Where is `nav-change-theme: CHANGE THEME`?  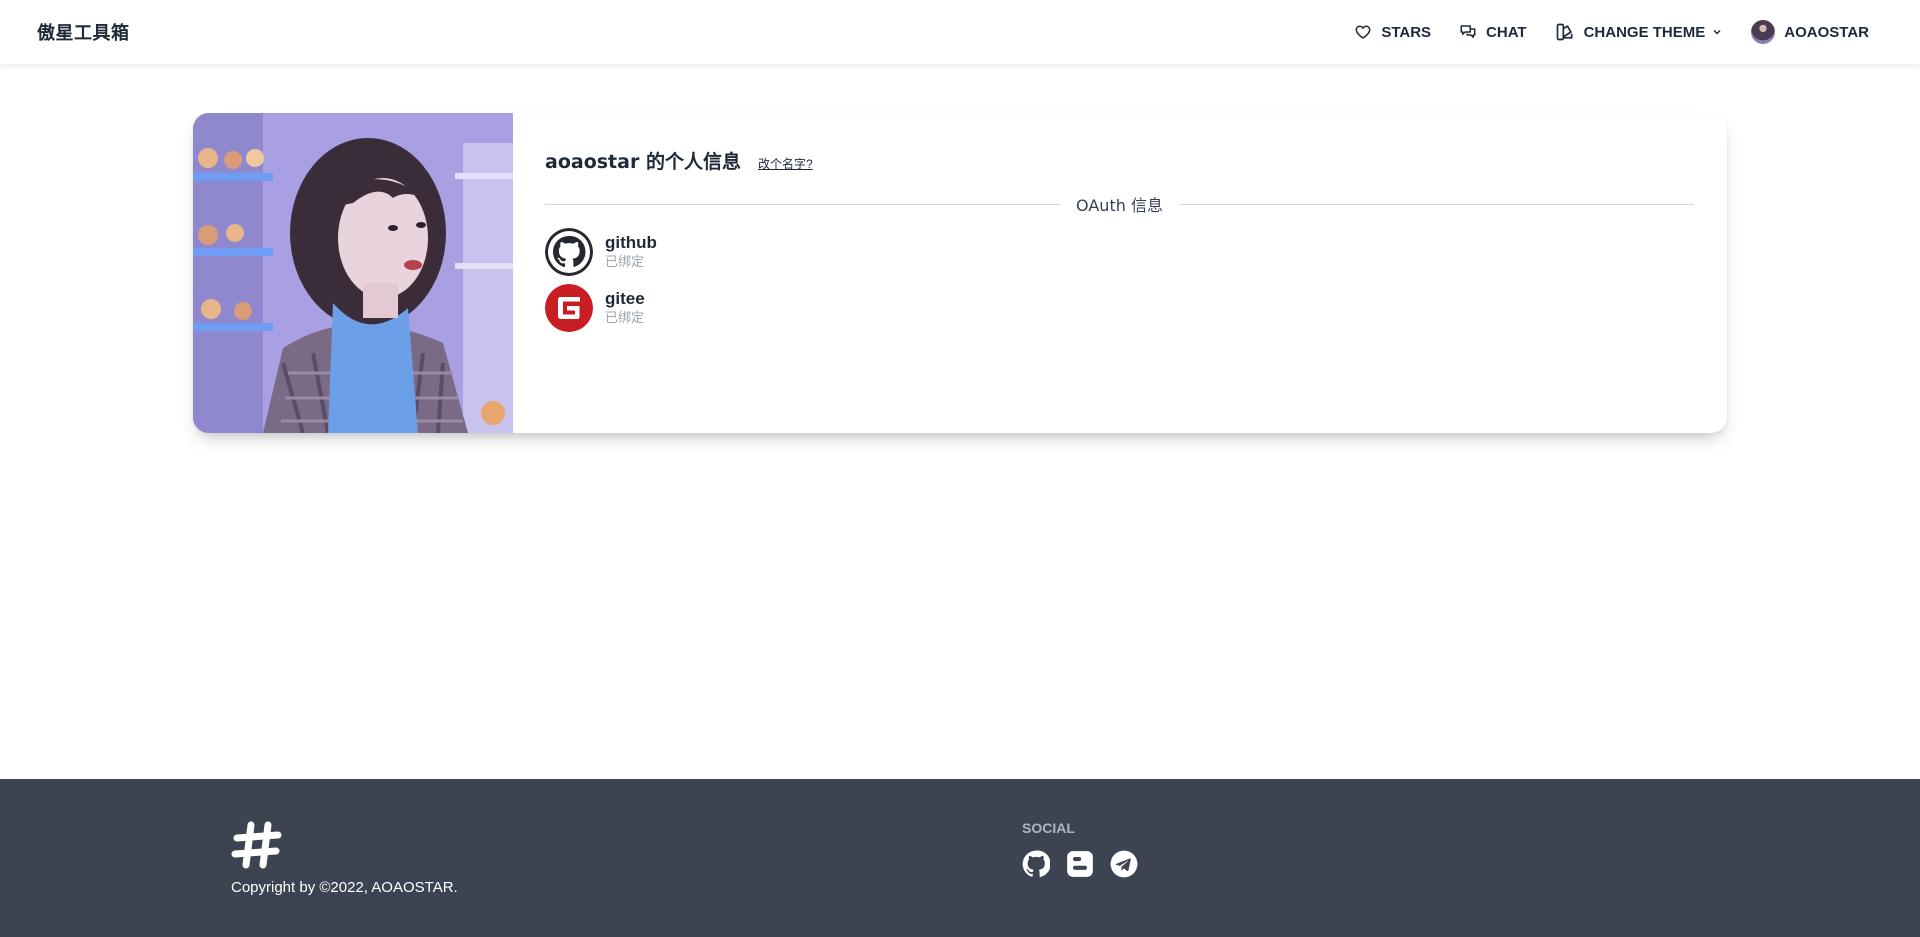
nav-change-theme: CHANGE THEME is located at coordinates (1639, 32).